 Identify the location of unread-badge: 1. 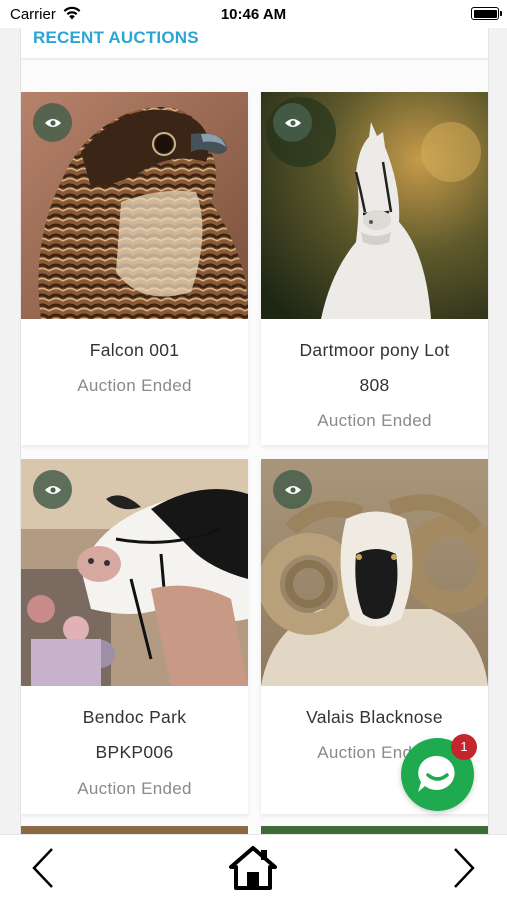
(464, 747).